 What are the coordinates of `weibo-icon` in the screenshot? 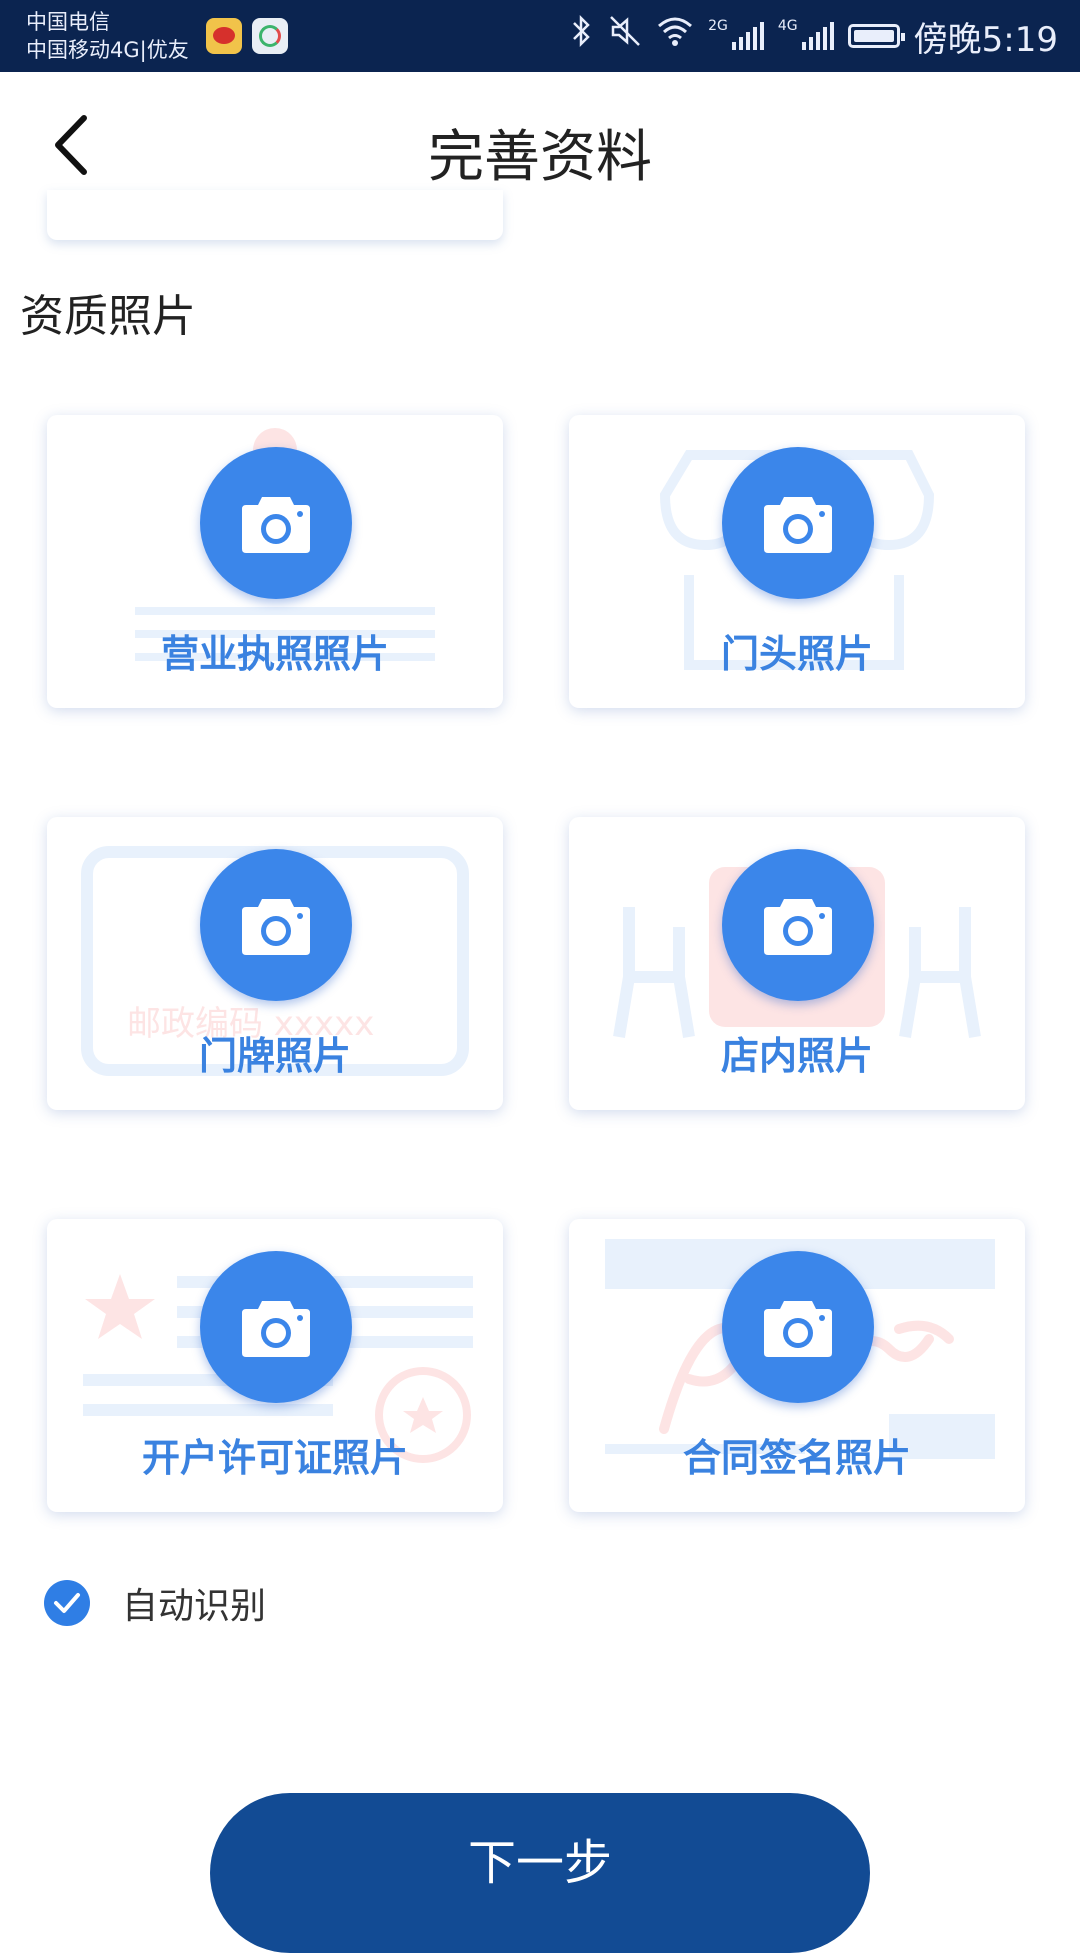 It's located at (224, 36).